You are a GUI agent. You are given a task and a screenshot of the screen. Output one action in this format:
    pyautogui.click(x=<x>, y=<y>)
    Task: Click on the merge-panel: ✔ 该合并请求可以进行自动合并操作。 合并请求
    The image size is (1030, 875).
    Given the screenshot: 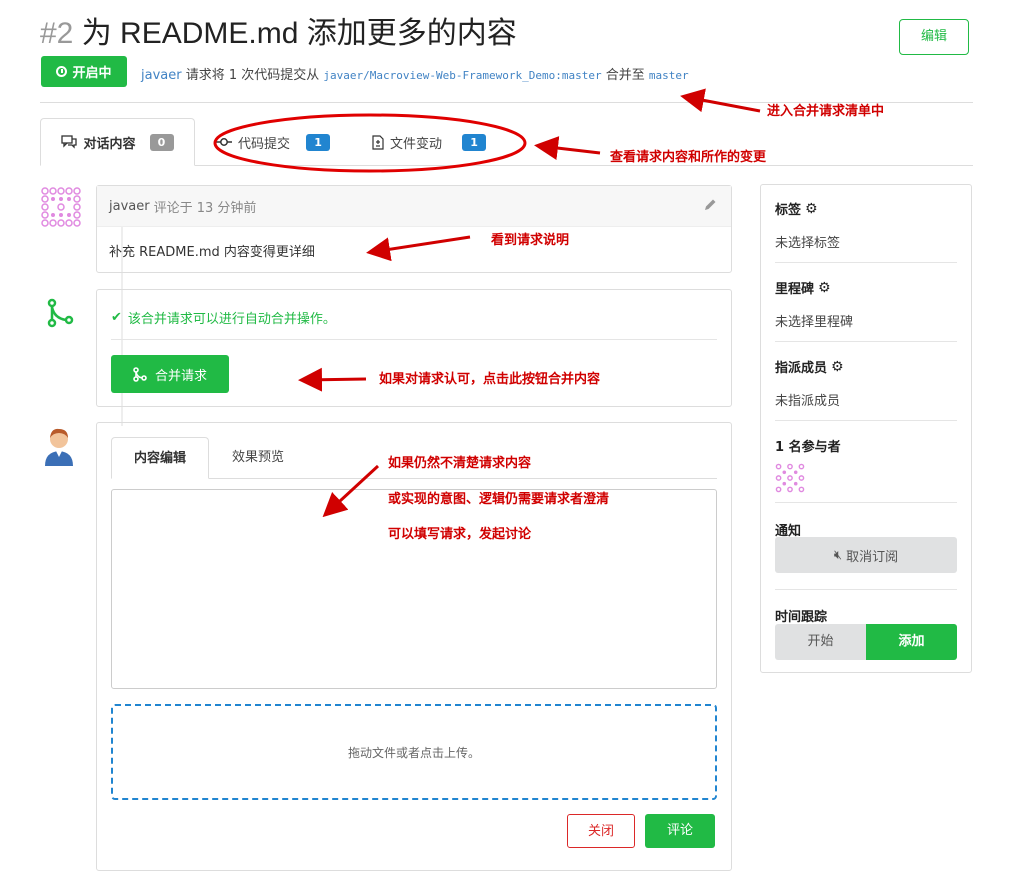 What is the action you would take?
    pyautogui.click(x=414, y=348)
    